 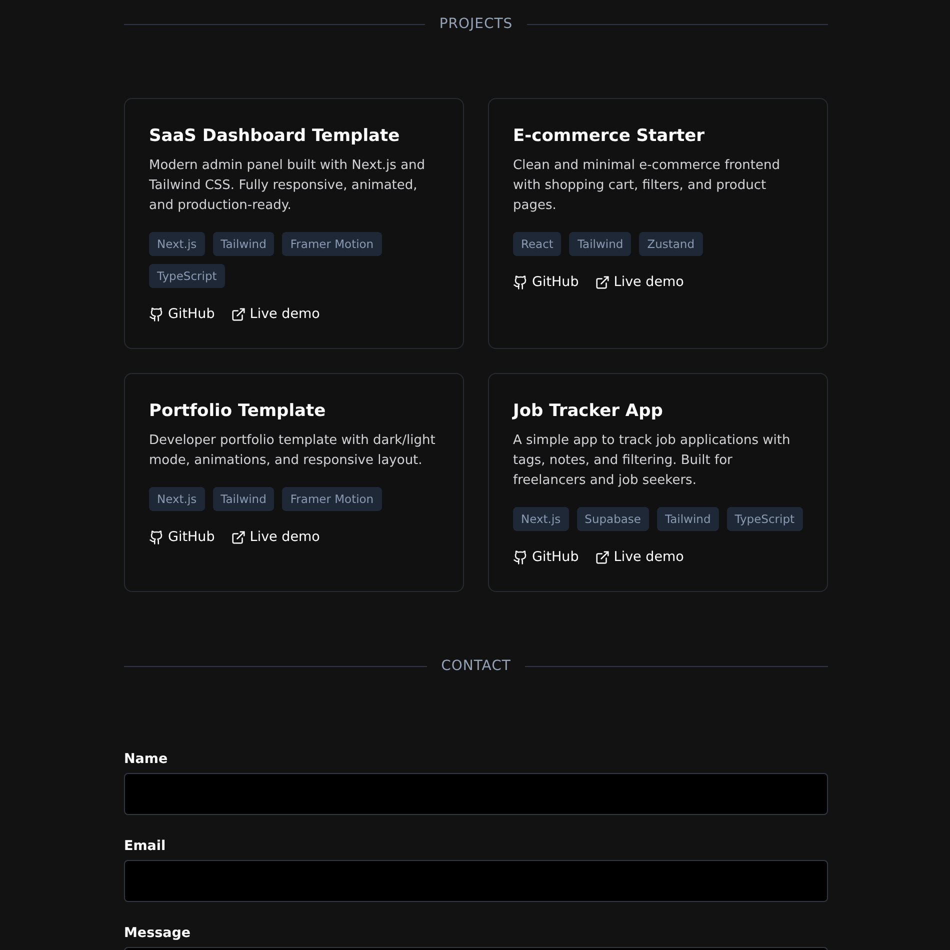 What do you see at coordinates (476, 666) in the screenshot?
I see `section-heading: CONTACT` at bounding box center [476, 666].